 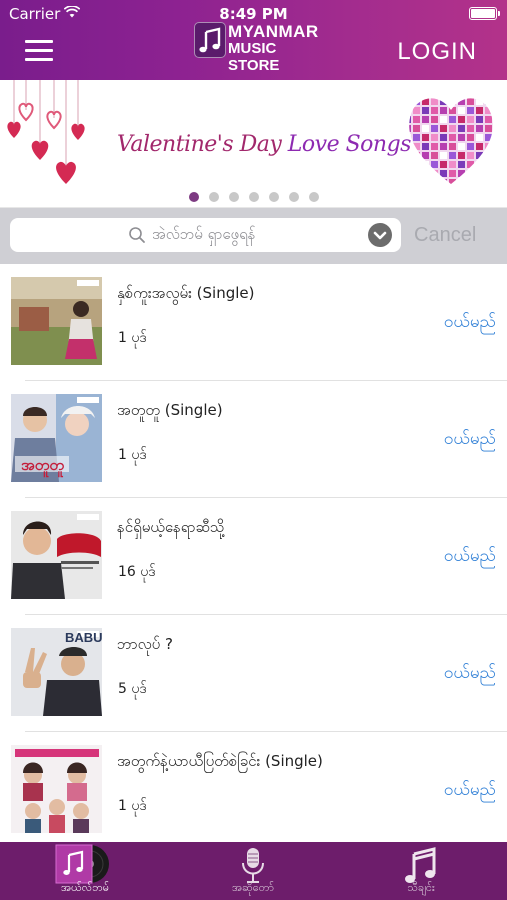 I want to click on app-logo: MYANMAR MUSIC STORE, so click(x=256, y=47).